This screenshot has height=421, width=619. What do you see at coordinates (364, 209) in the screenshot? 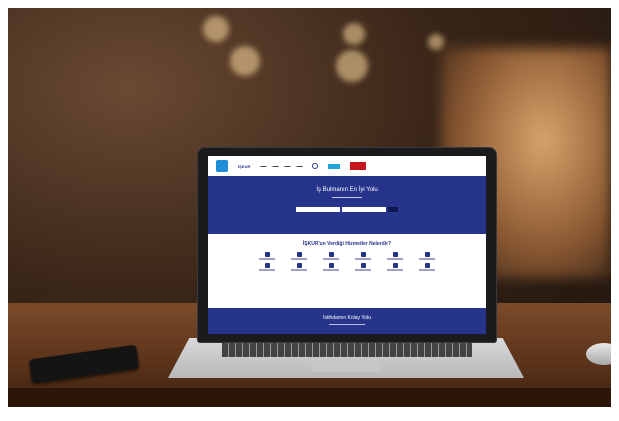
I see `job-location-input` at bounding box center [364, 209].